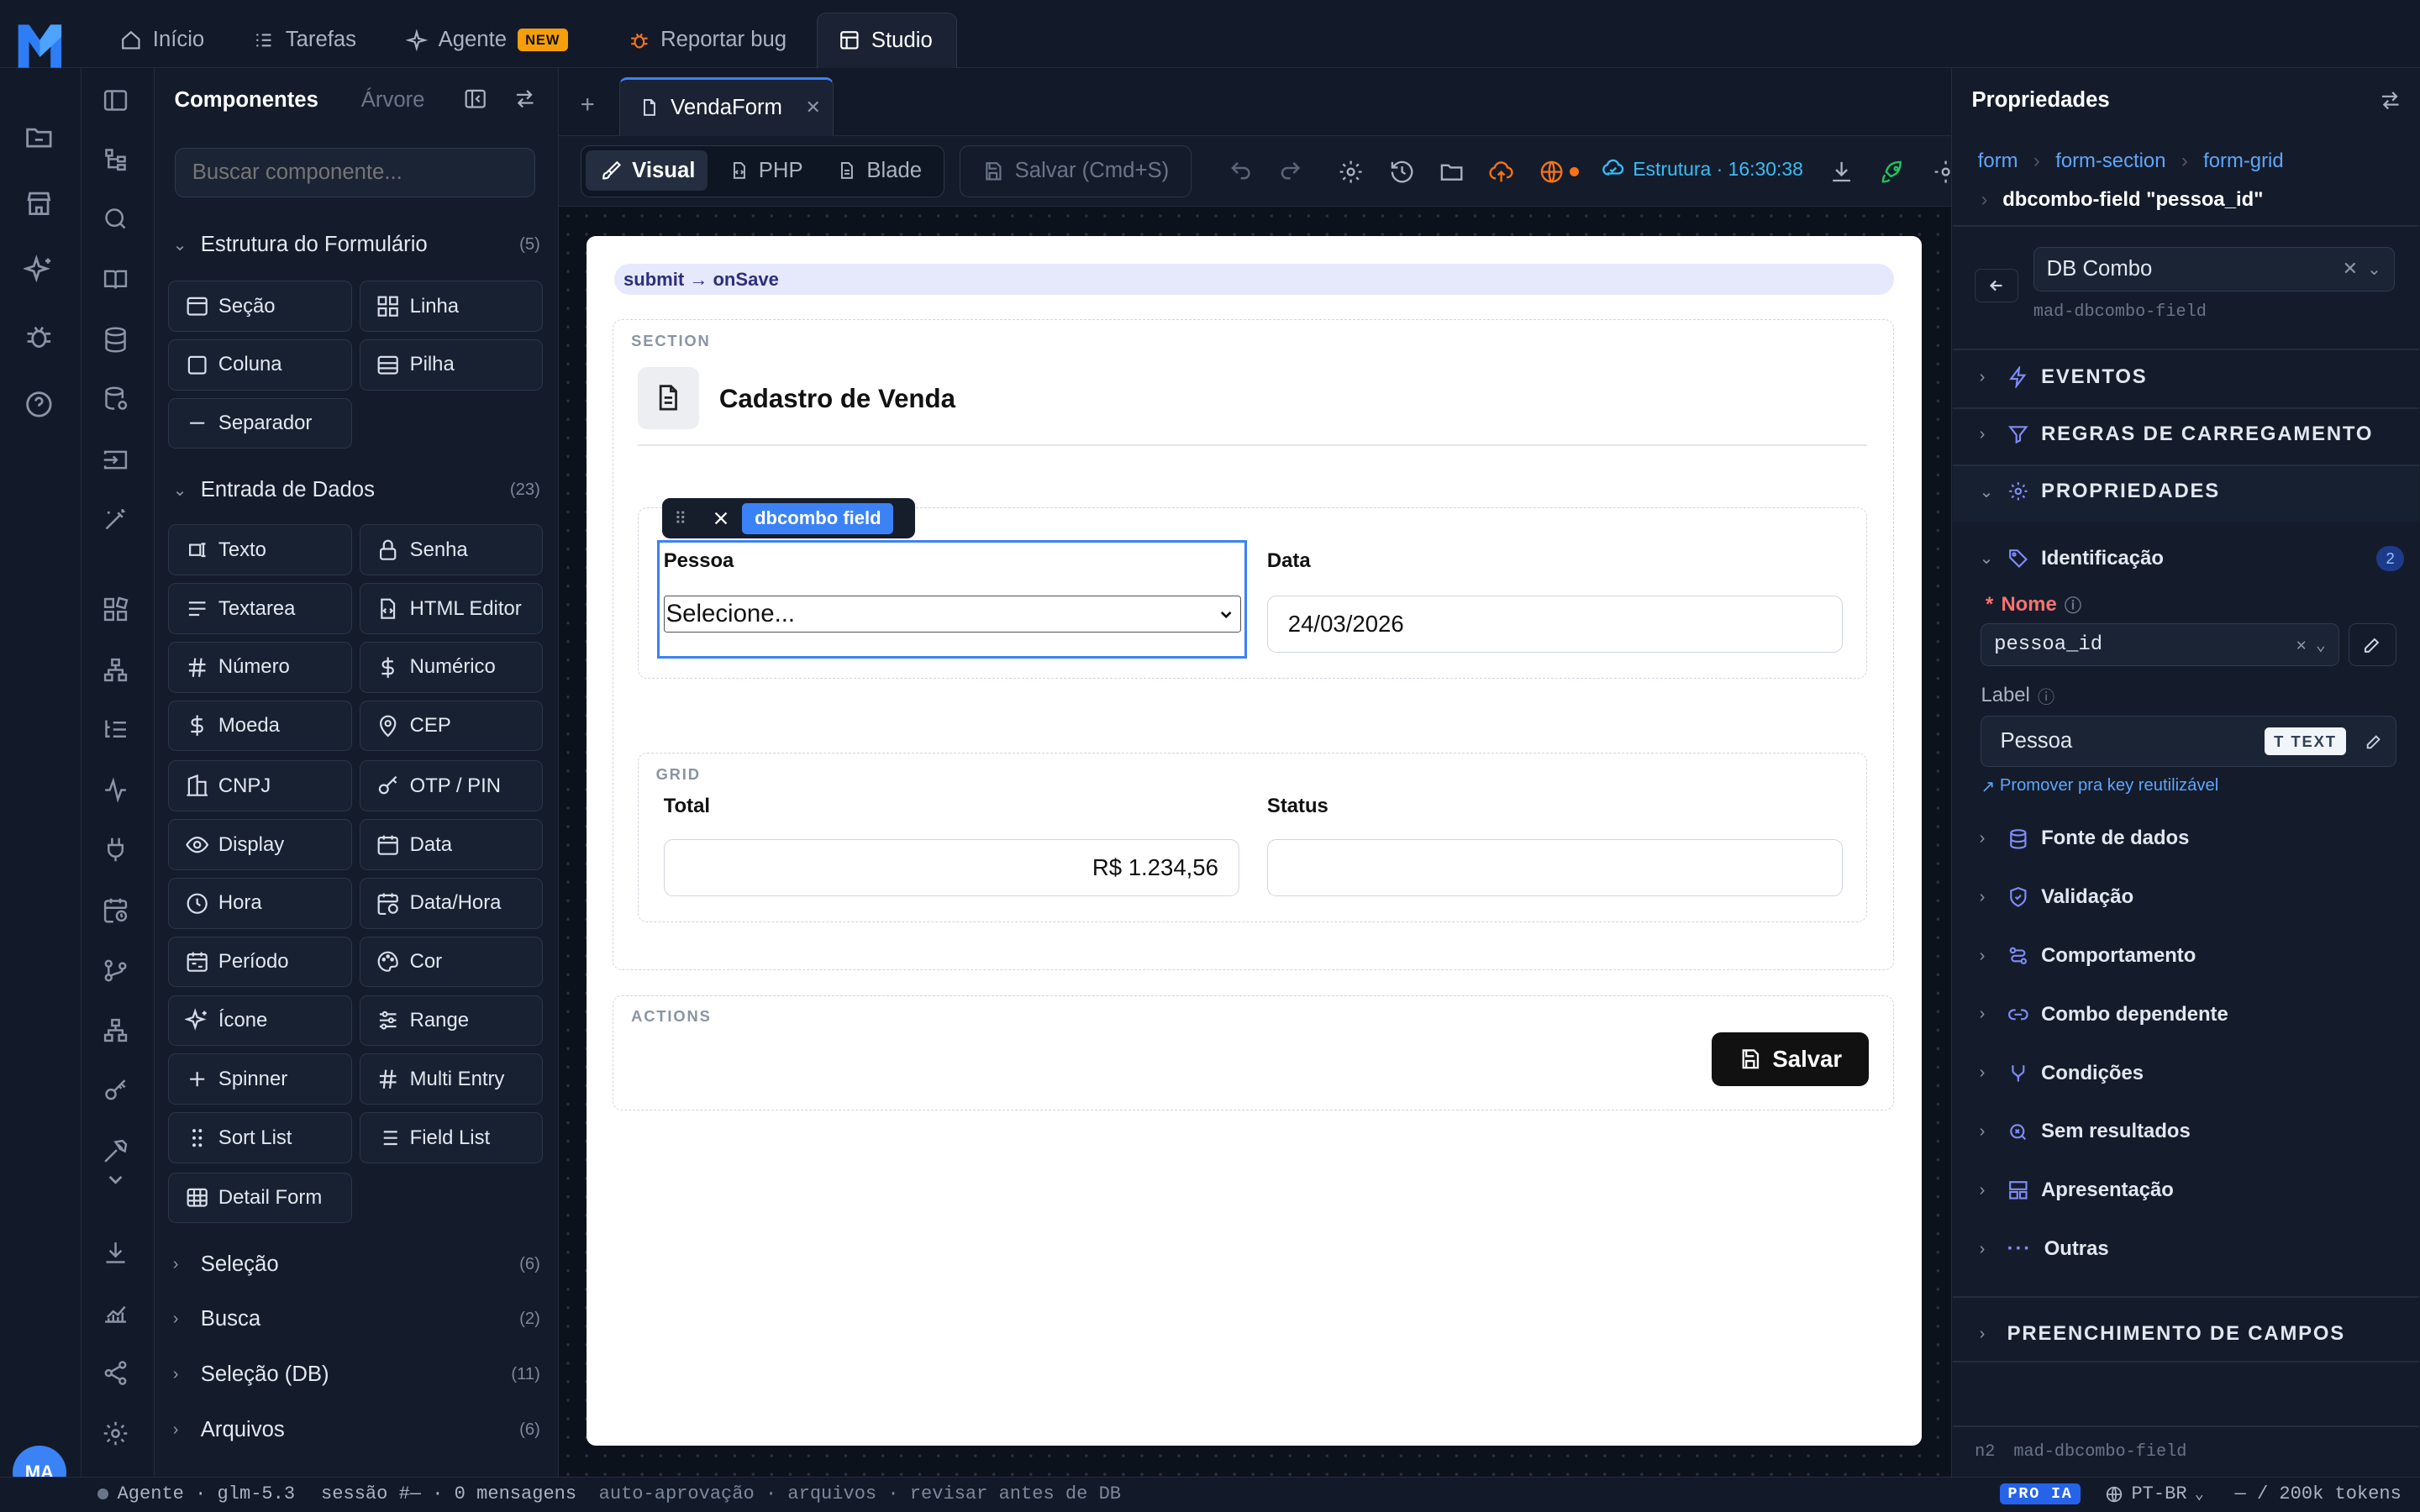 This screenshot has width=2420, height=1512. What do you see at coordinates (260, 306) in the screenshot?
I see `component-secao: Seção` at bounding box center [260, 306].